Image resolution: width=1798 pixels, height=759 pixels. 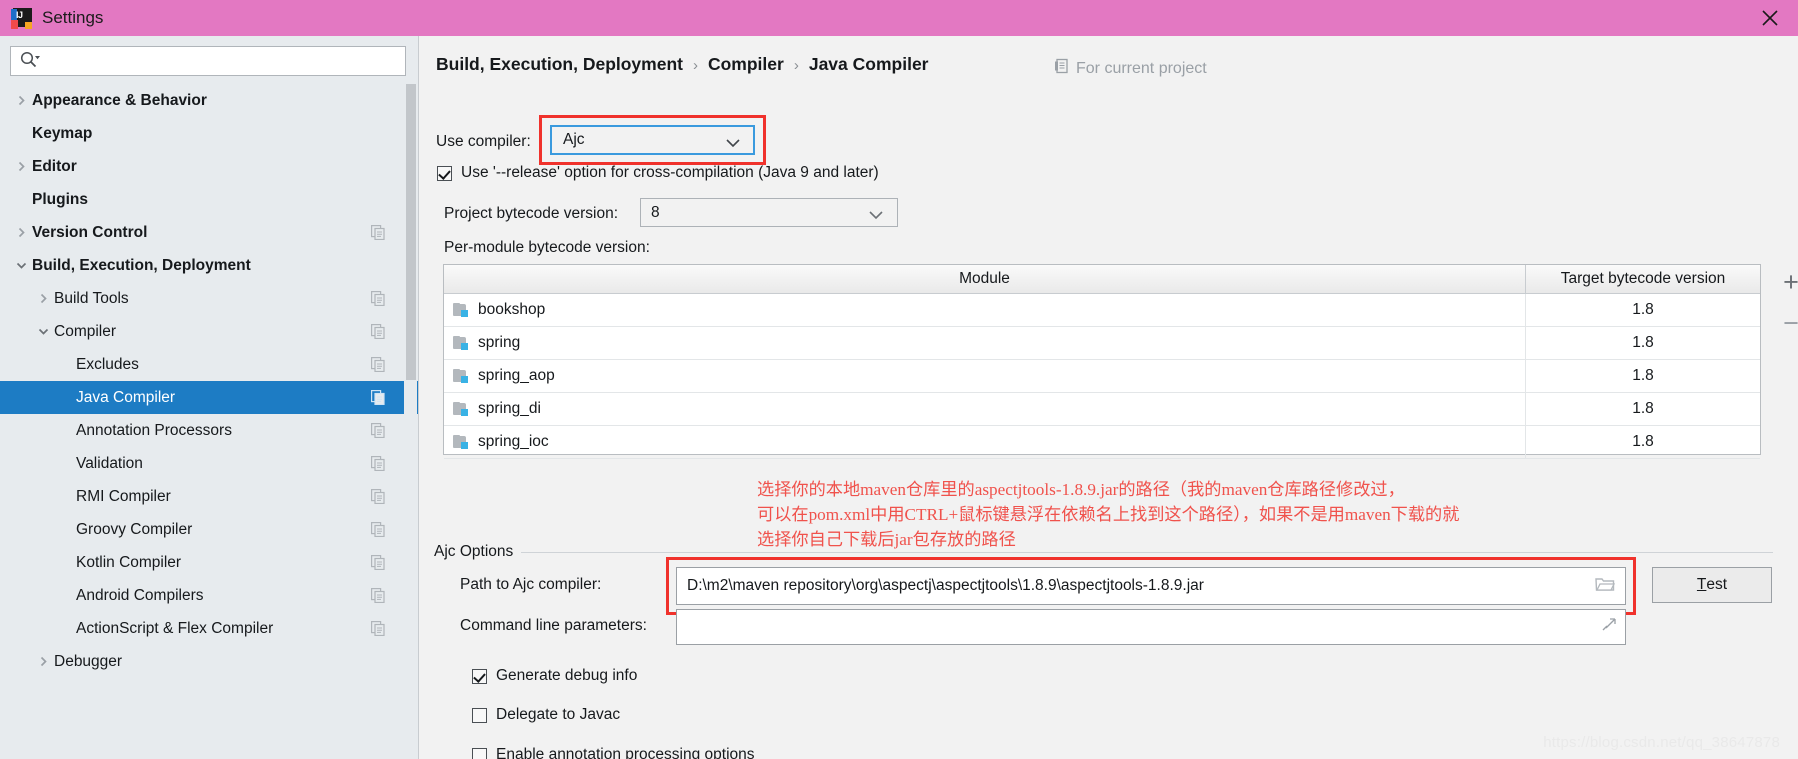 I want to click on expand-editor-icon, so click(x=1608, y=627).